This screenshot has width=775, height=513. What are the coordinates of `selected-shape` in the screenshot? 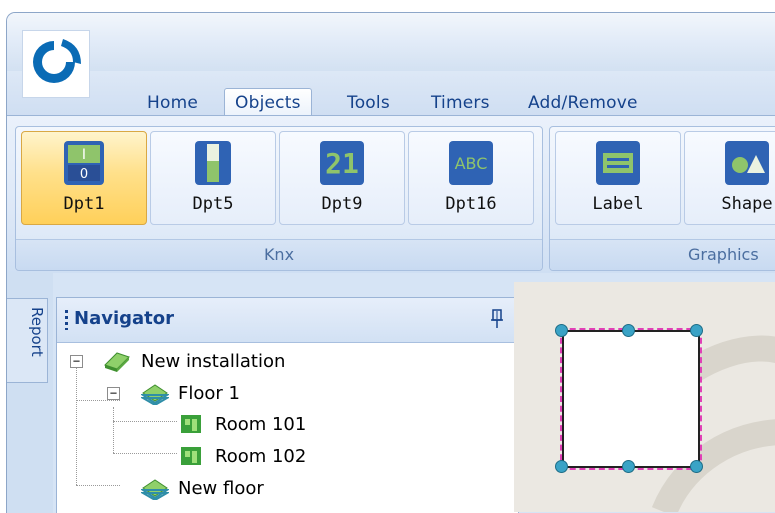 It's located at (631, 399).